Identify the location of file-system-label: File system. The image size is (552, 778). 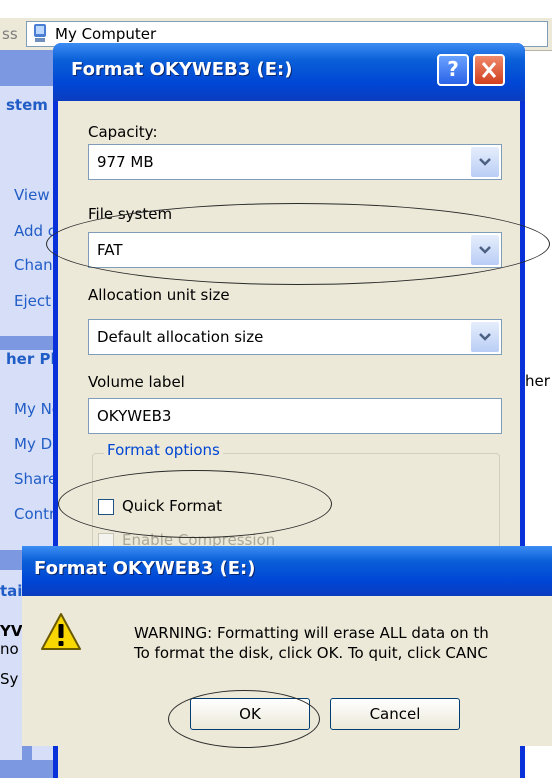
(130, 214).